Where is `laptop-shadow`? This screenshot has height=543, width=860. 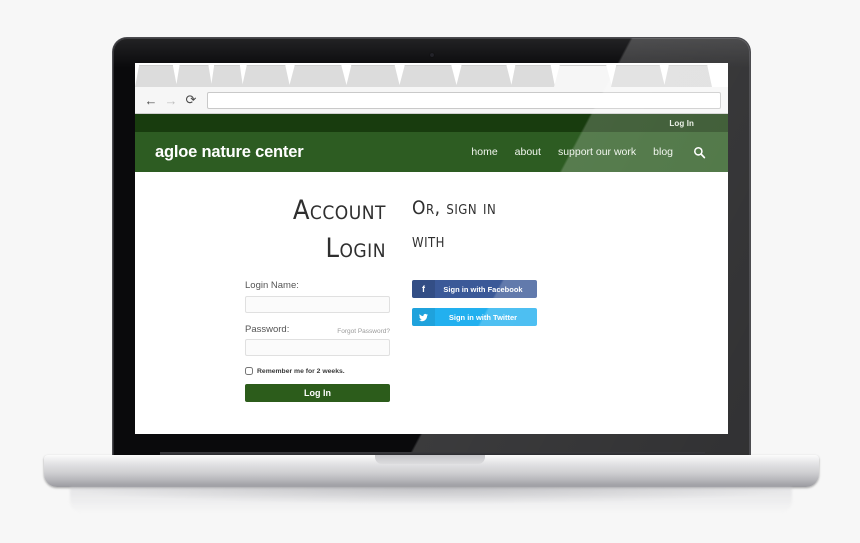
laptop-shadow is located at coordinates (431, 495).